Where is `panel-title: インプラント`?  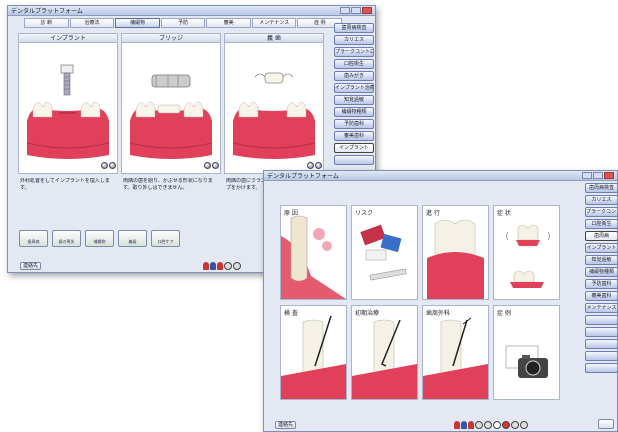 panel-title: インプラント is located at coordinates (68, 38).